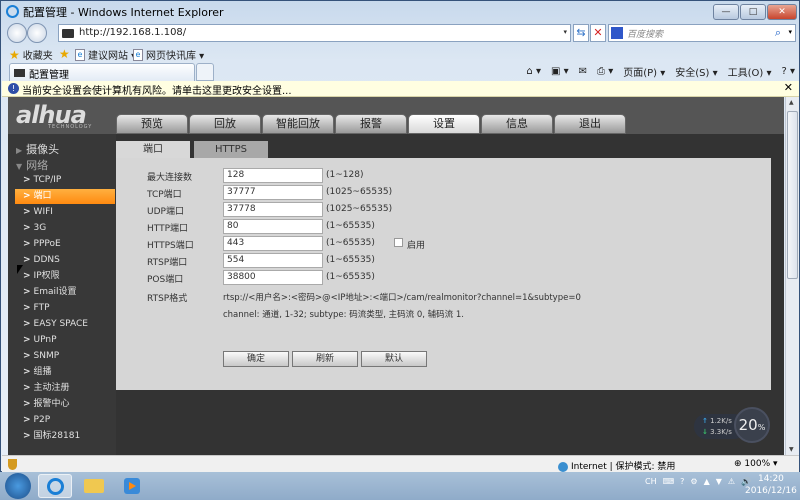 This screenshot has width=800, height=500. I want to click on subtab-port: 端口, so click(153, 149).